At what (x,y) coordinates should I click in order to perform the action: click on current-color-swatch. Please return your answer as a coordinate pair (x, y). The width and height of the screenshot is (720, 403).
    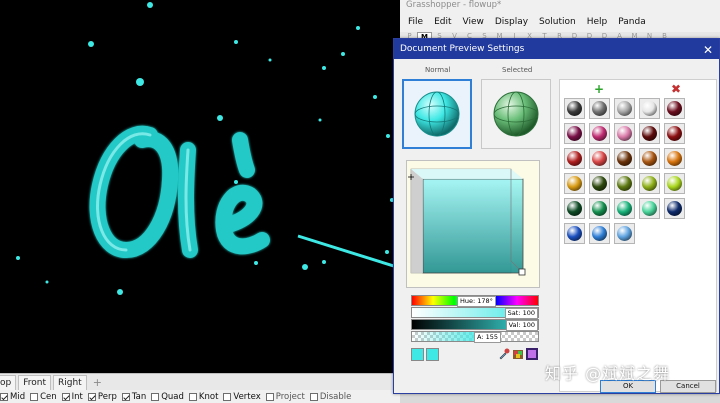
    Looking at the image, I should click on (417, 354).